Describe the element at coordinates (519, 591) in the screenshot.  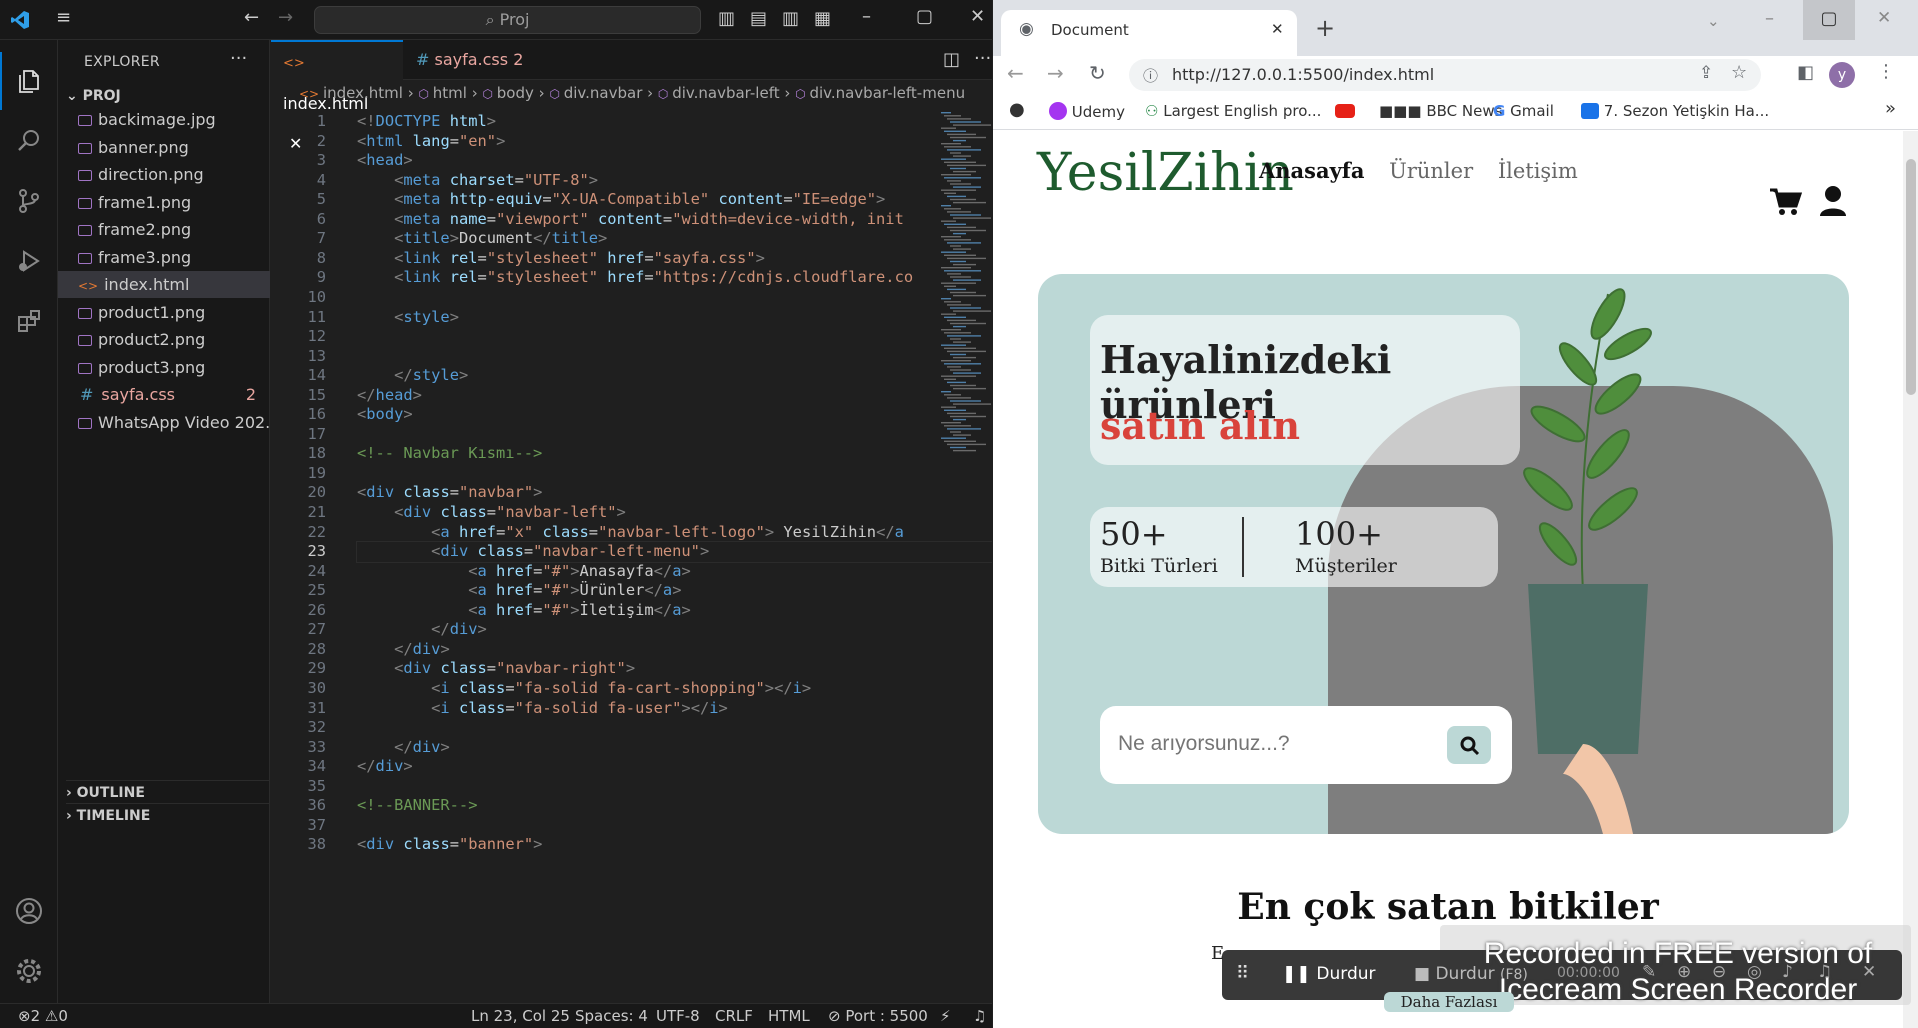
I see `code-line: <a href="#">Ürünler</a>` at that location.